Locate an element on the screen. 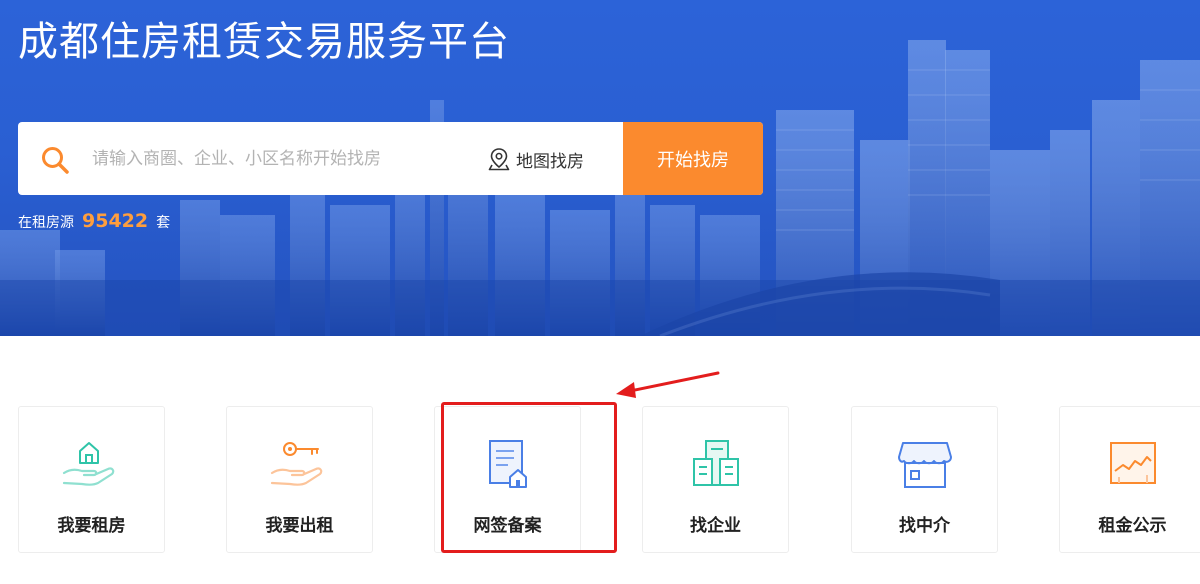  service-card-rent: 我要租房 is located at coordinates (91, 479).